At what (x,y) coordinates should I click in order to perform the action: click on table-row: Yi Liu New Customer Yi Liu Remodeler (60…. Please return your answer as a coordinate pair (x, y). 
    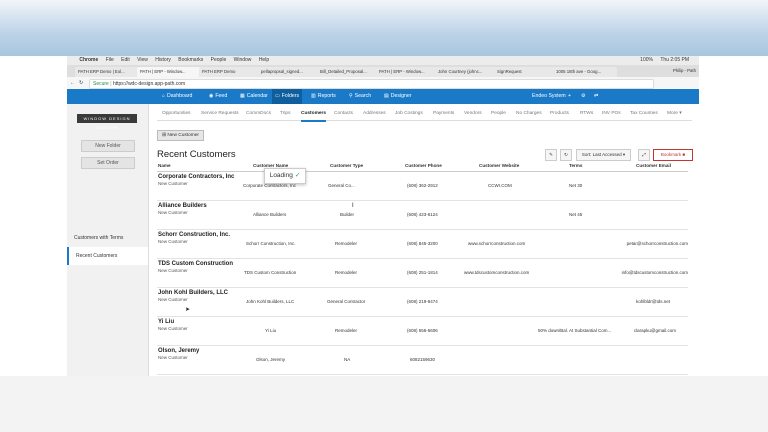
    Looking at the image, I should click on (422, 331).